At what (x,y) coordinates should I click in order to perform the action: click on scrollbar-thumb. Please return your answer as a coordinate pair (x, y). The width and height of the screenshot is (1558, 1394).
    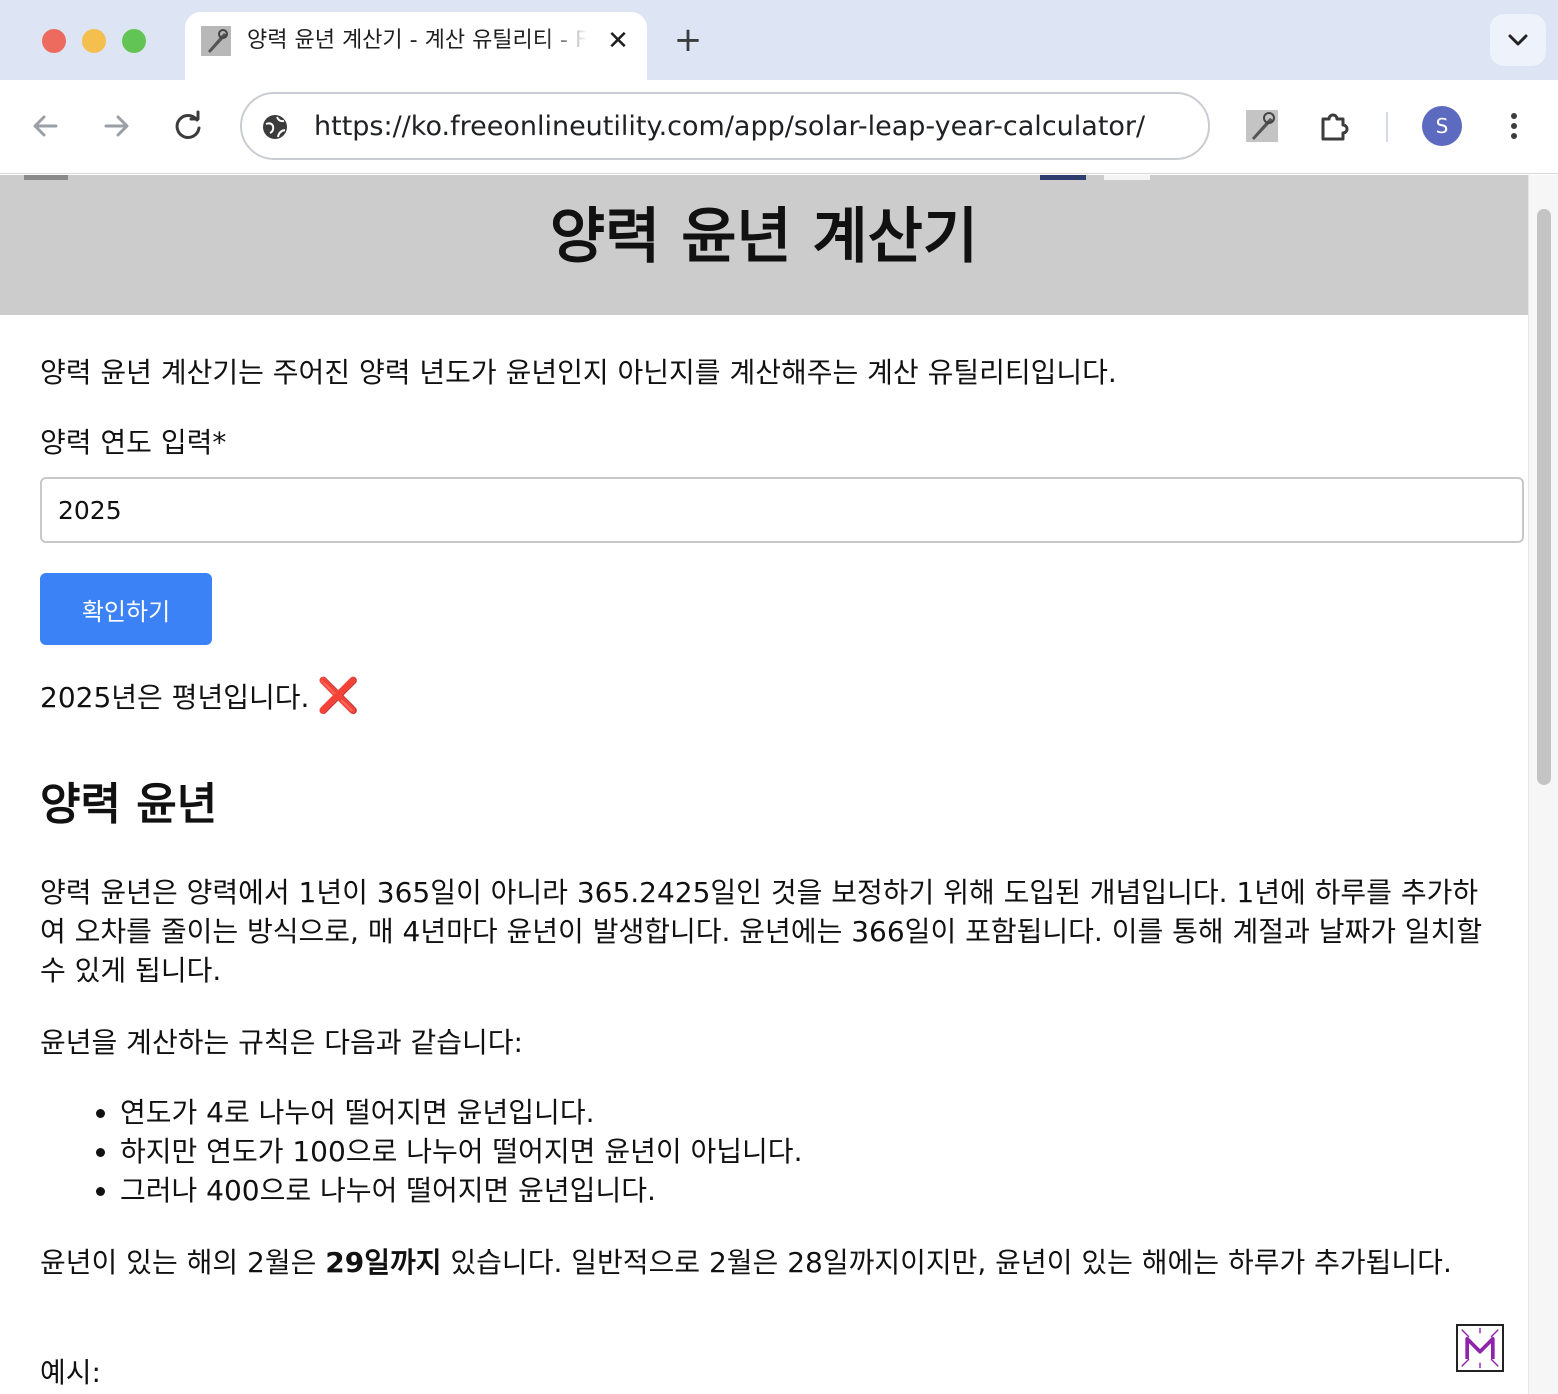
    Looking at the image, I should click on (1544, 497).